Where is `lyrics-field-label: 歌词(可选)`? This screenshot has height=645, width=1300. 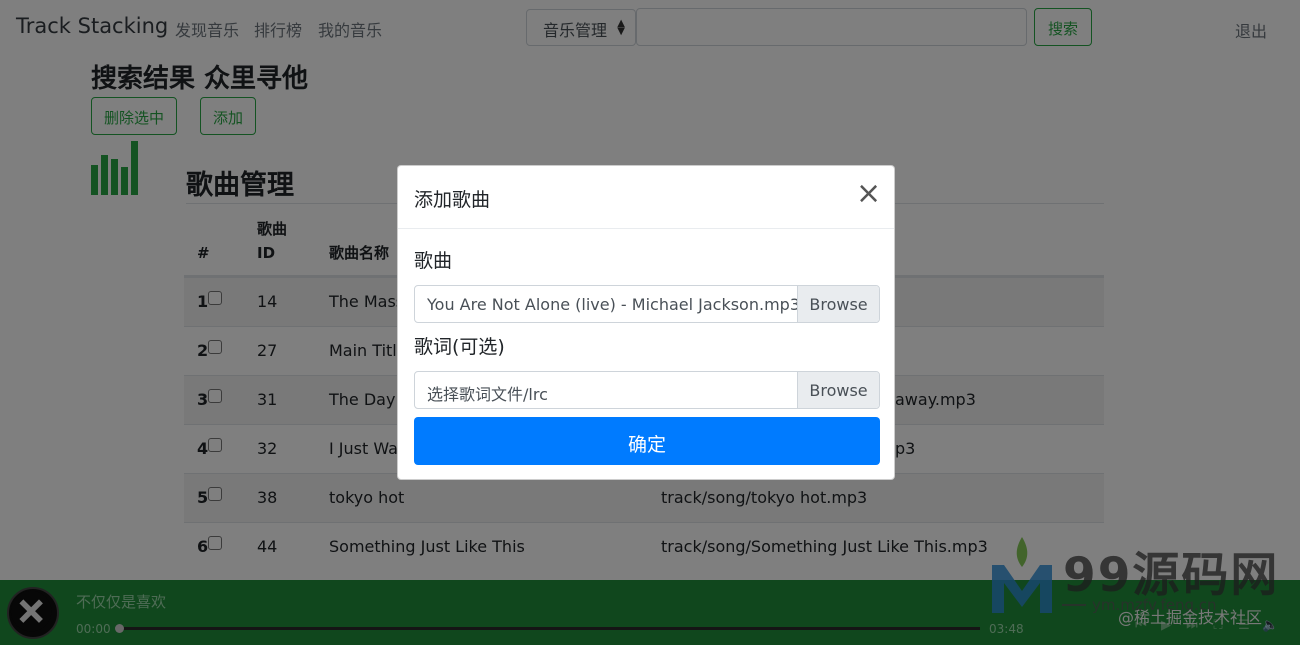 lyrics-field-label: 歌词(可选) is located at coordinates (459, 347).